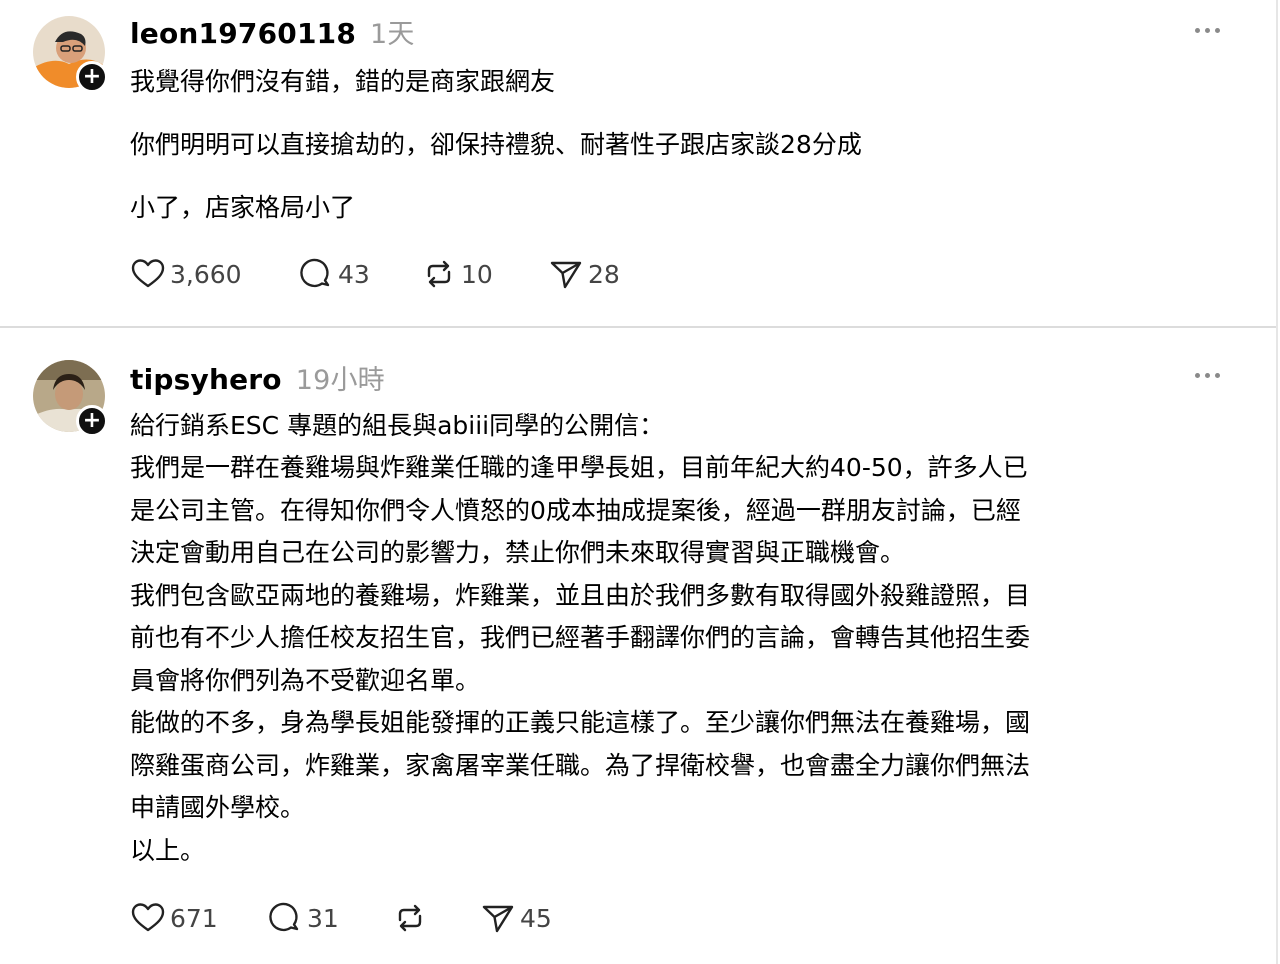  I want to click on post-text-line: 我們包含歐亞兩地的養雞場，炸雞業，並且由於我們多數有取得國外殺雞證照，目, so click(580, 595).